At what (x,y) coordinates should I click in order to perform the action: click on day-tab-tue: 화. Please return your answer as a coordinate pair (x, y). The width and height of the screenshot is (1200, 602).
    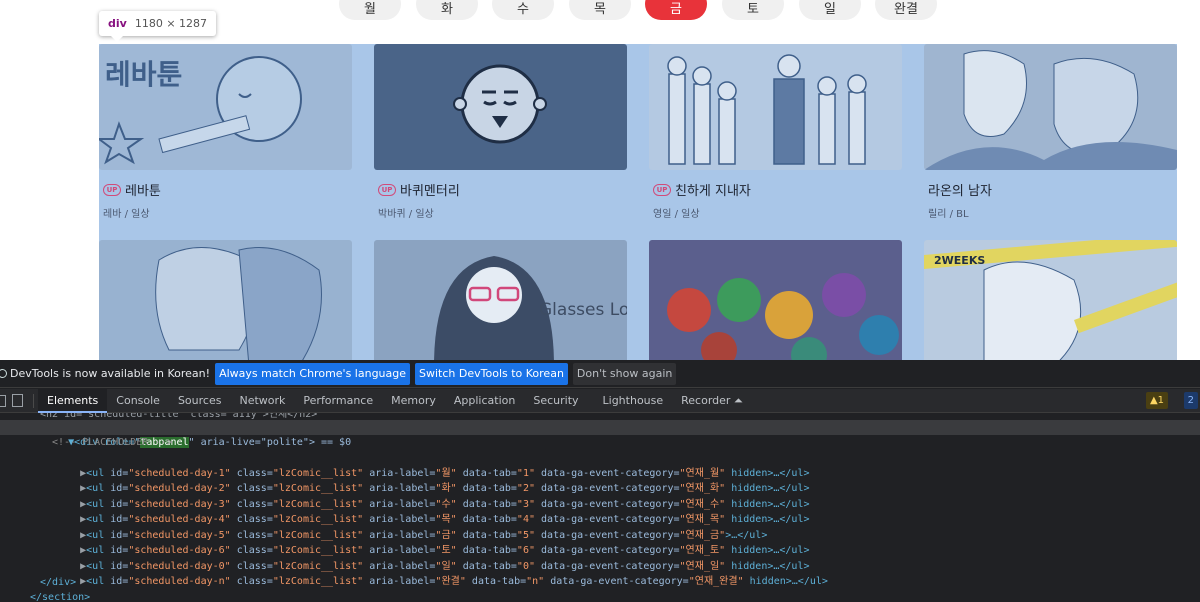
    Looking at the image, I should click on (447, 10).